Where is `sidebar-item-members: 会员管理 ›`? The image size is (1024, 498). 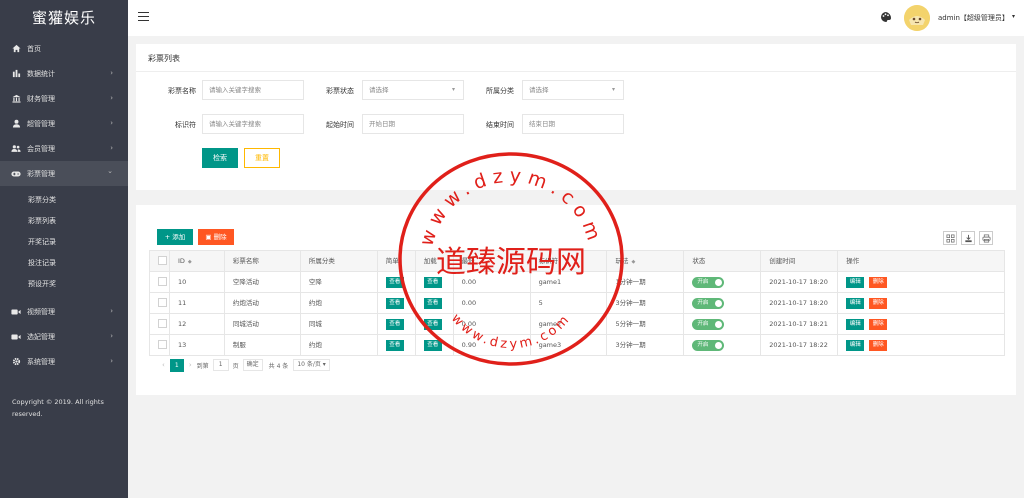
sidebar-item-members: 会员管理 › is located at coordinates (64, 148).